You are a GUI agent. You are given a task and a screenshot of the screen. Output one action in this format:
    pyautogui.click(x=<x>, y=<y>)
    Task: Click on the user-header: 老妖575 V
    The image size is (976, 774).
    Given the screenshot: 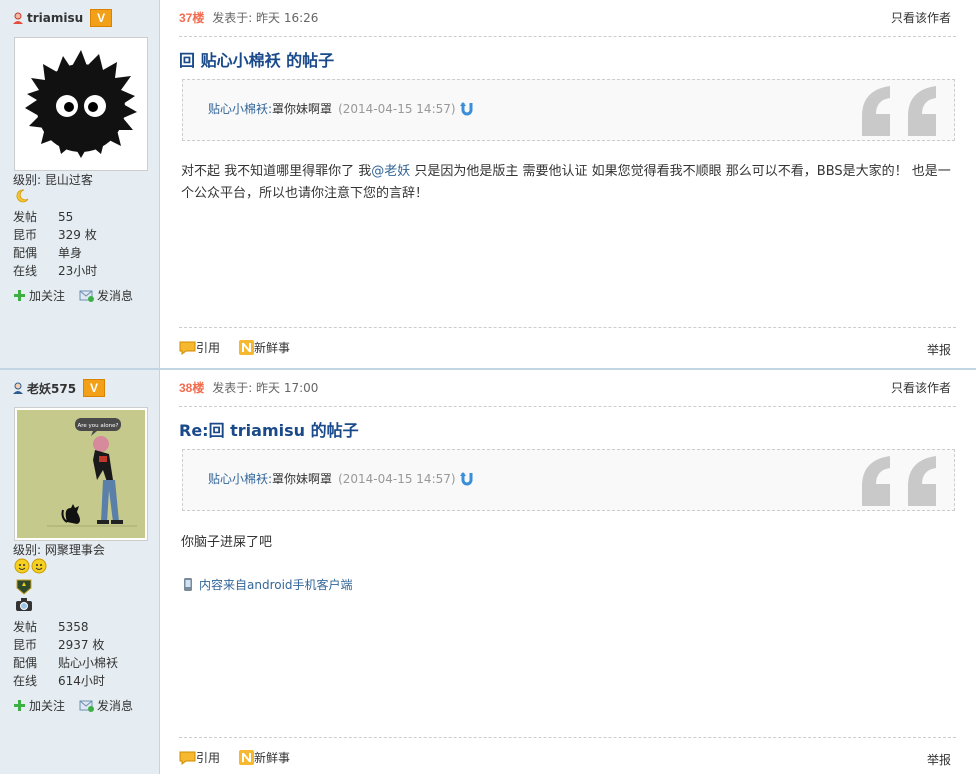 What is the action you would take?
    pyautogui.click(x=59, y=388)
    